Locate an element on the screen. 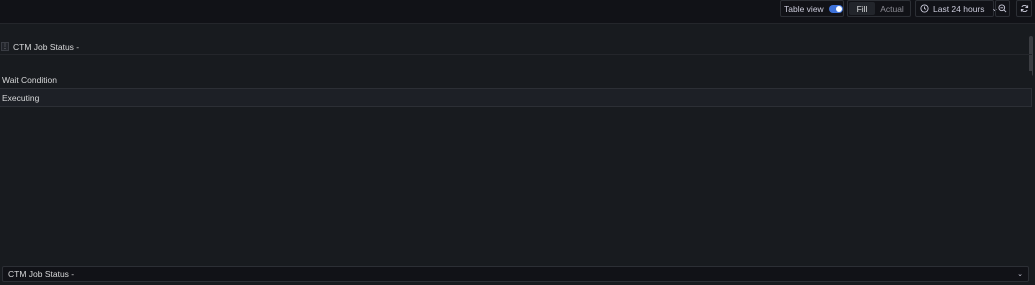  zoom-out-icon is located at coordinates (1002, 9).